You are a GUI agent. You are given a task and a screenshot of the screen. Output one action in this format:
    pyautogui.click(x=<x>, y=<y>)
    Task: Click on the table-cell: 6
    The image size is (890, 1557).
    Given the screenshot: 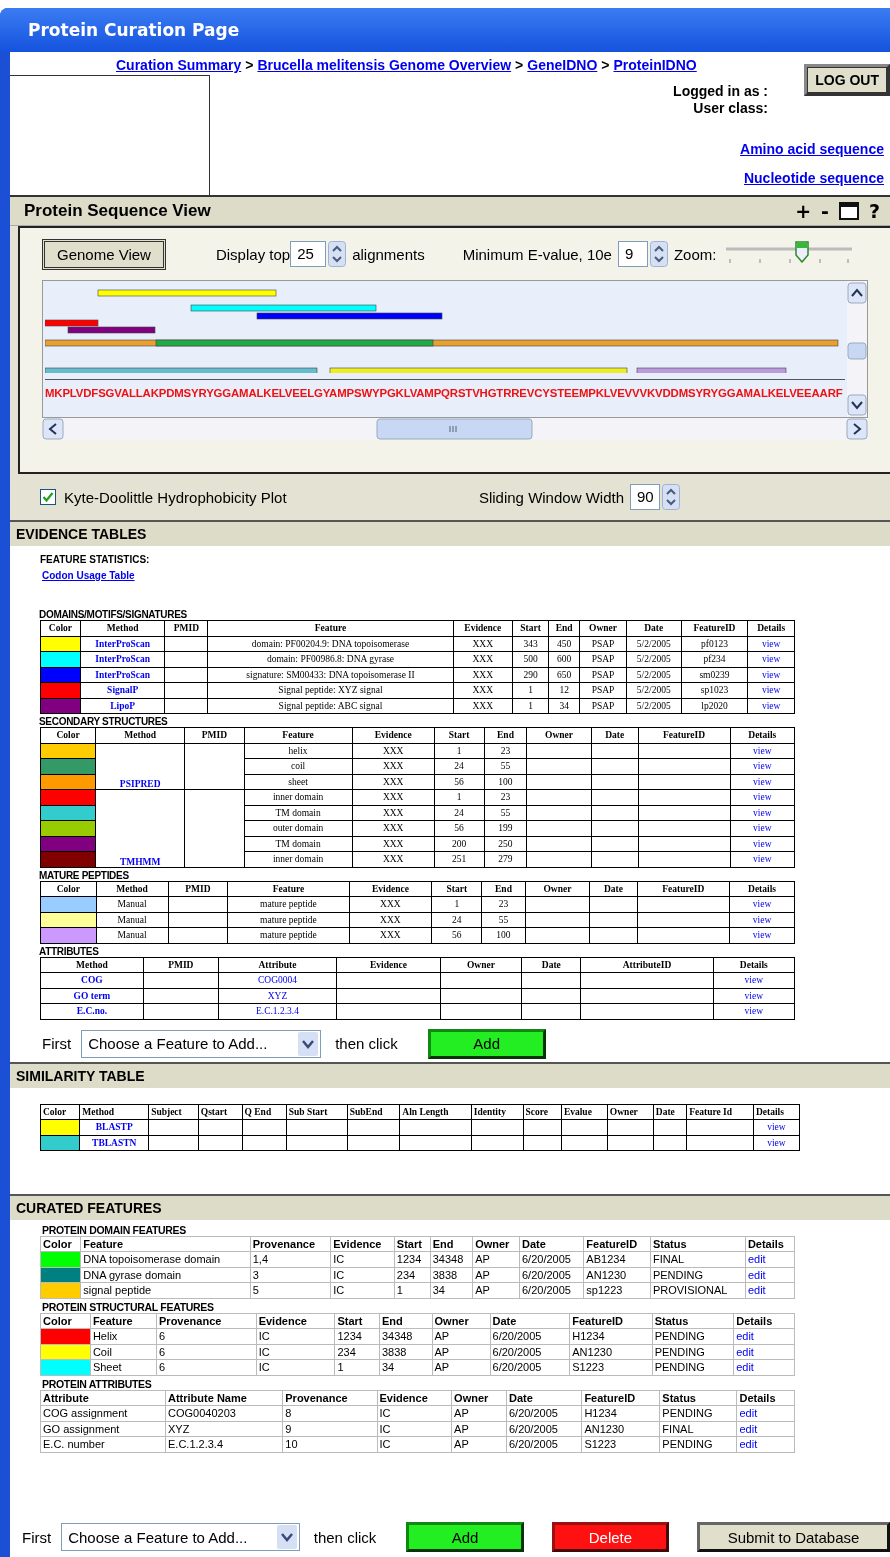 What is the action you would take?
    pyautogui.click(x=206, y=1367)
    